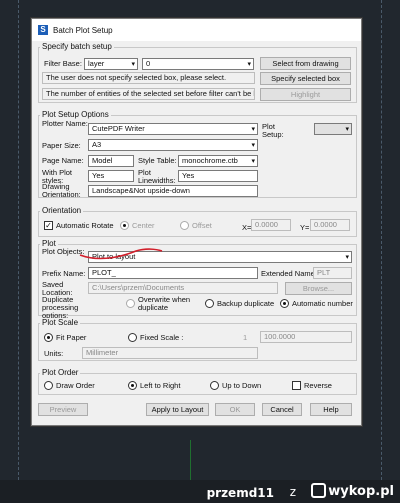 This screenshot has height=503, width=400. I want to click on left-to-right-label: Left to Right, so click(160, 385).